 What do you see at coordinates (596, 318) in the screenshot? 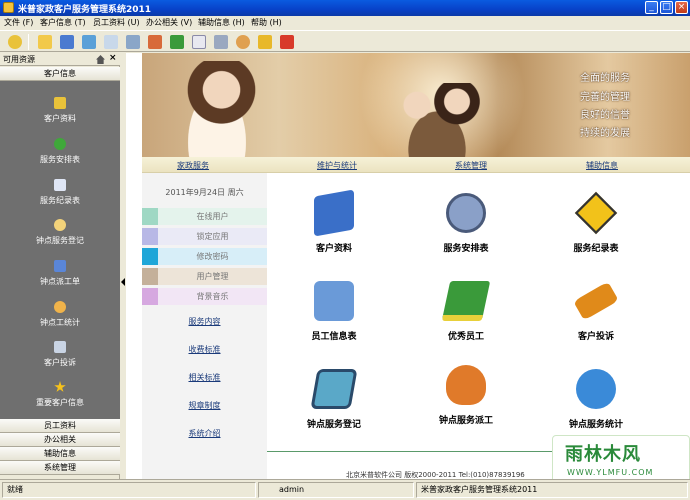
I see `tile-complaints: 客户投诉` at bounding box center [596, 318].